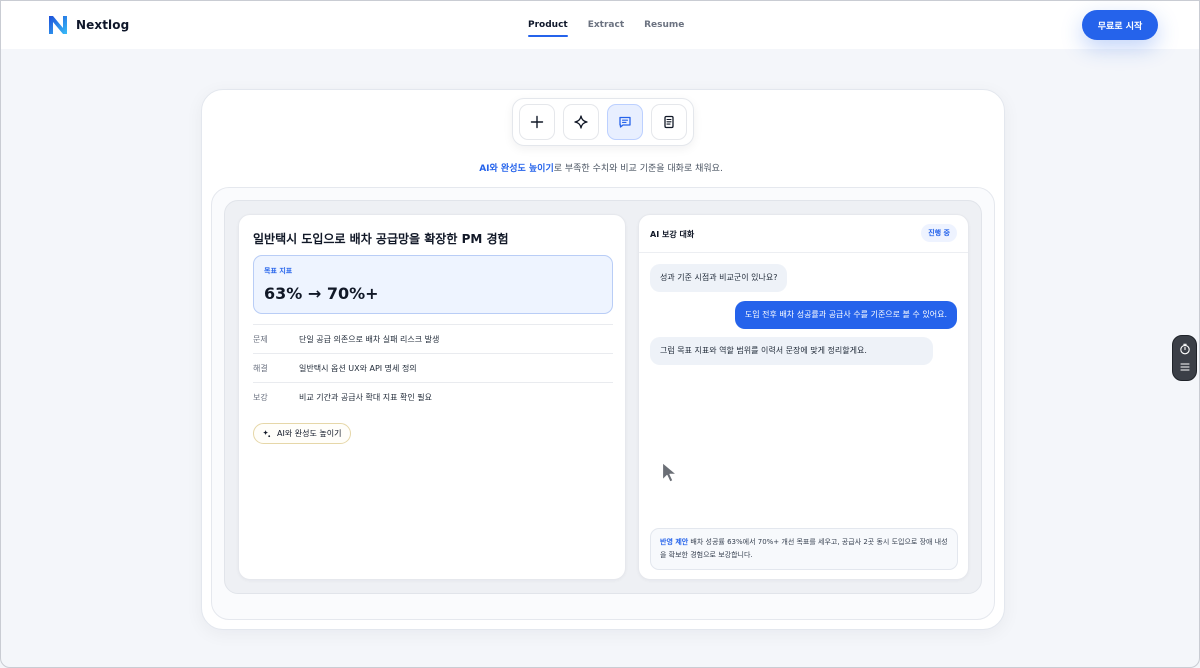 The width and height of the screenshot is (1200, 668). I want to click on feature-tagline: AI와 완성도 높이기로 부족한 수치와 비교 기준을 대화로 채워요., so click(600, 167).